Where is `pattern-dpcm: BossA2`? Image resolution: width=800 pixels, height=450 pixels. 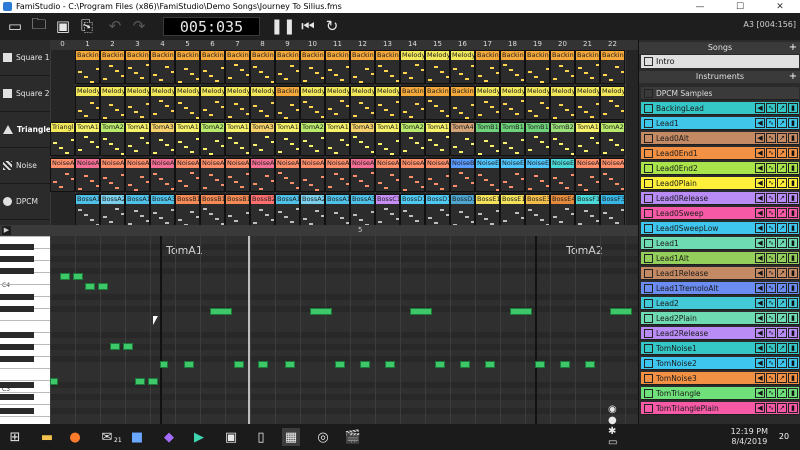 pattern-dpcm: BossA2 is located at coordinates (312, 209).